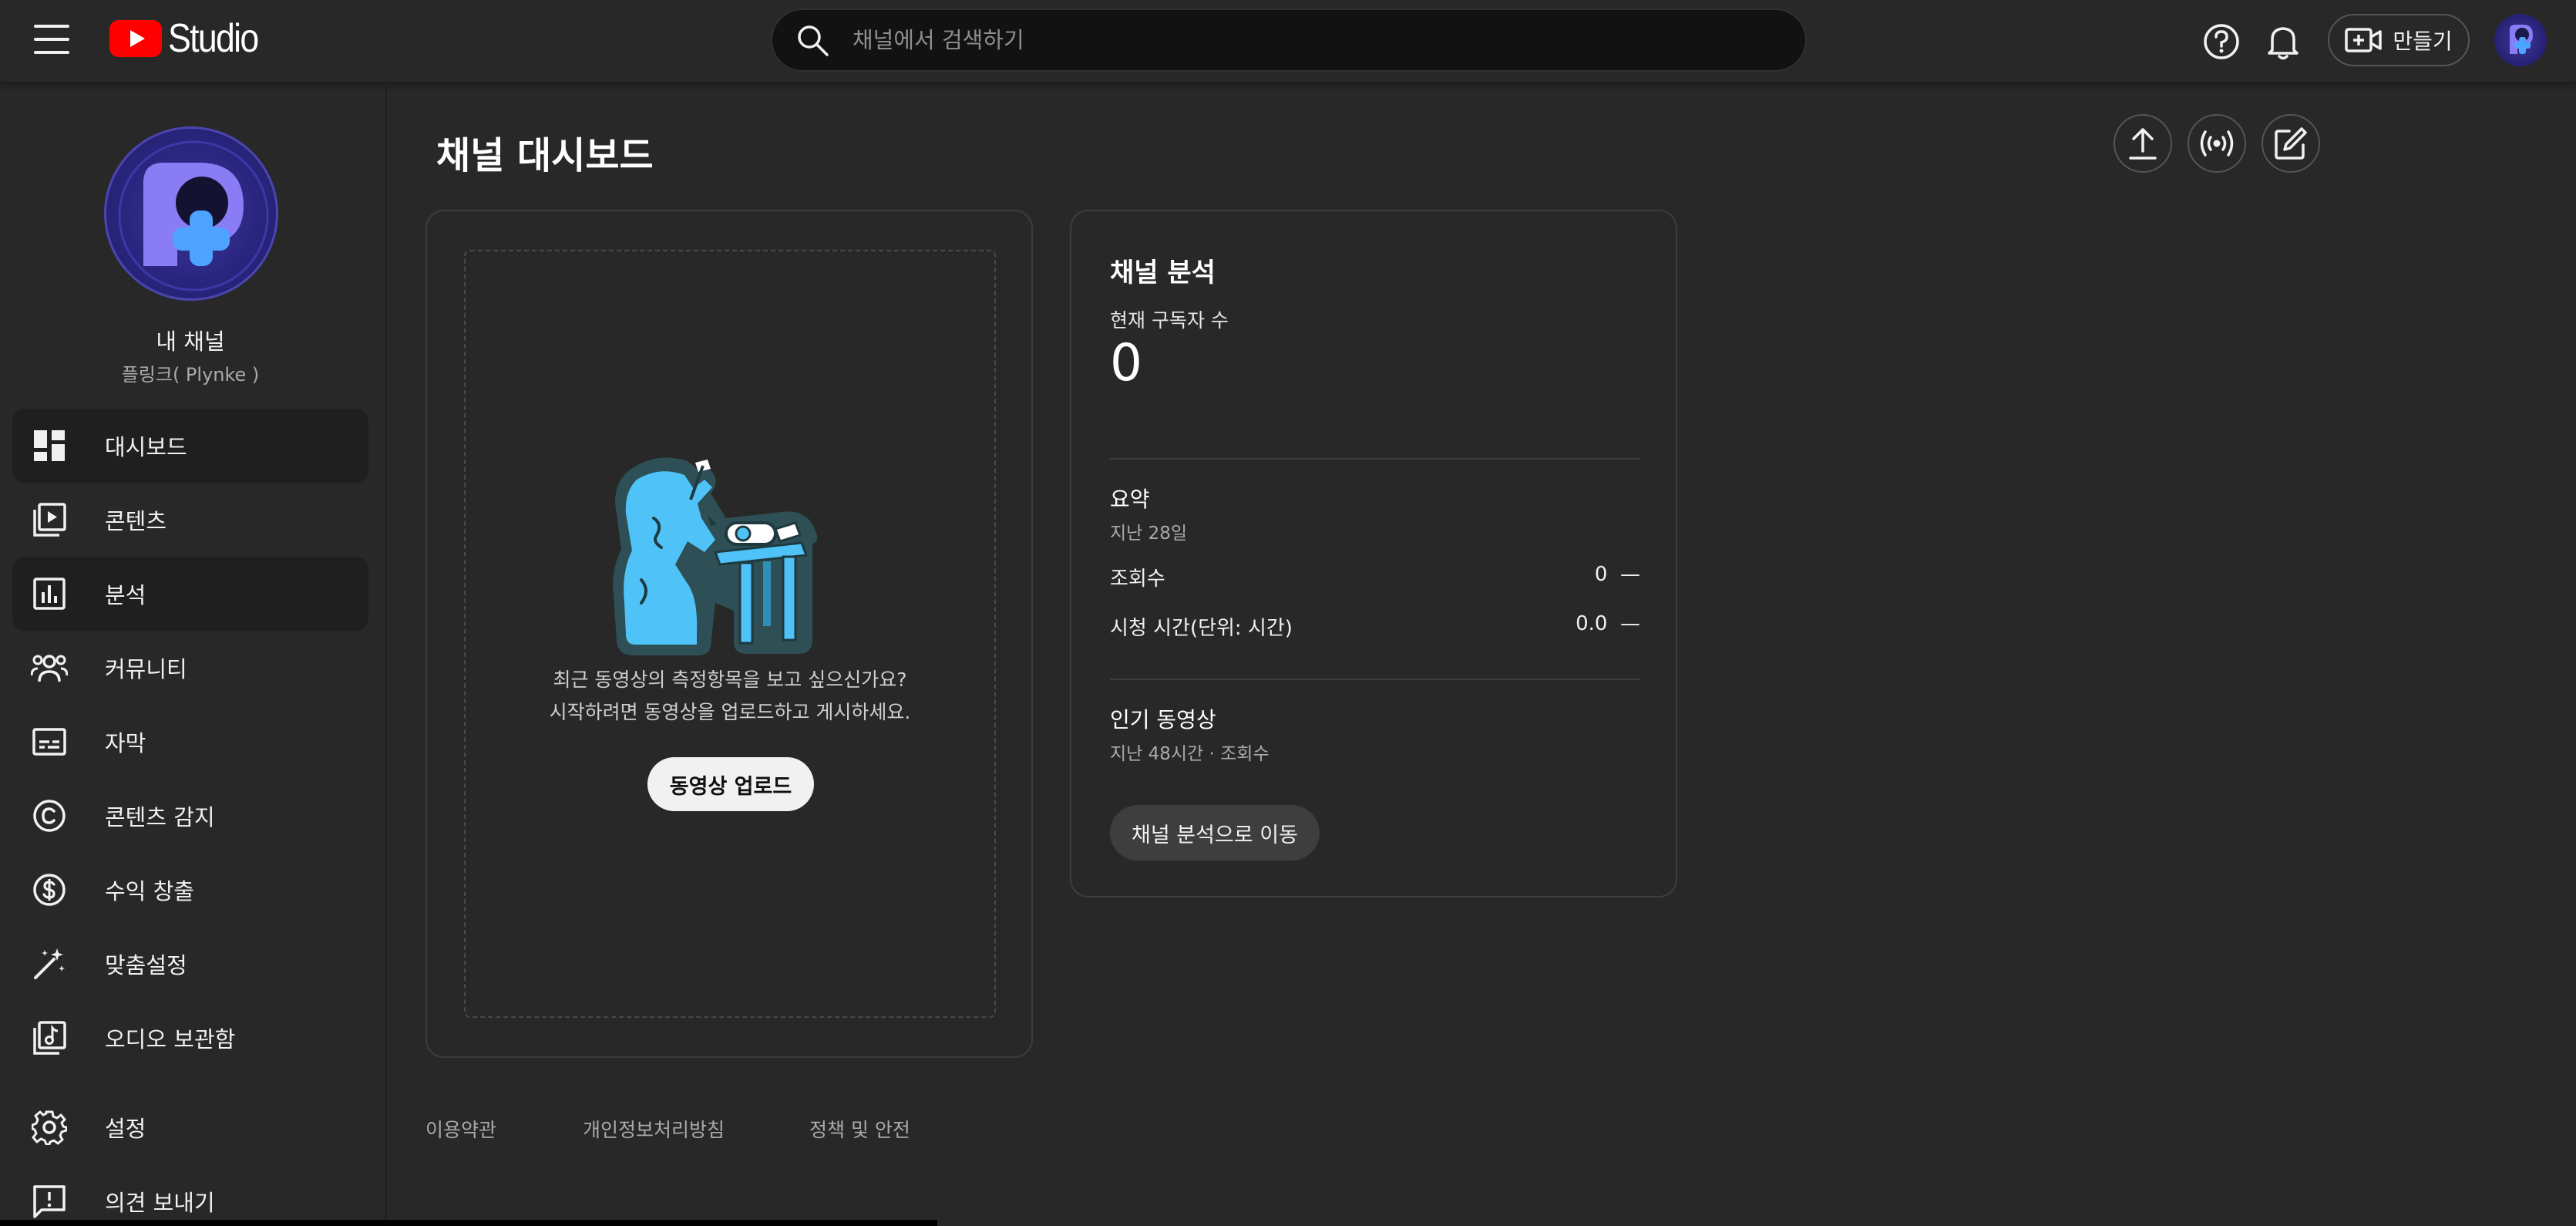  Describe the element at coordinates (146, 965) in the screenshot. I see `sidebar-item-label: 맞춤설정` at that location.